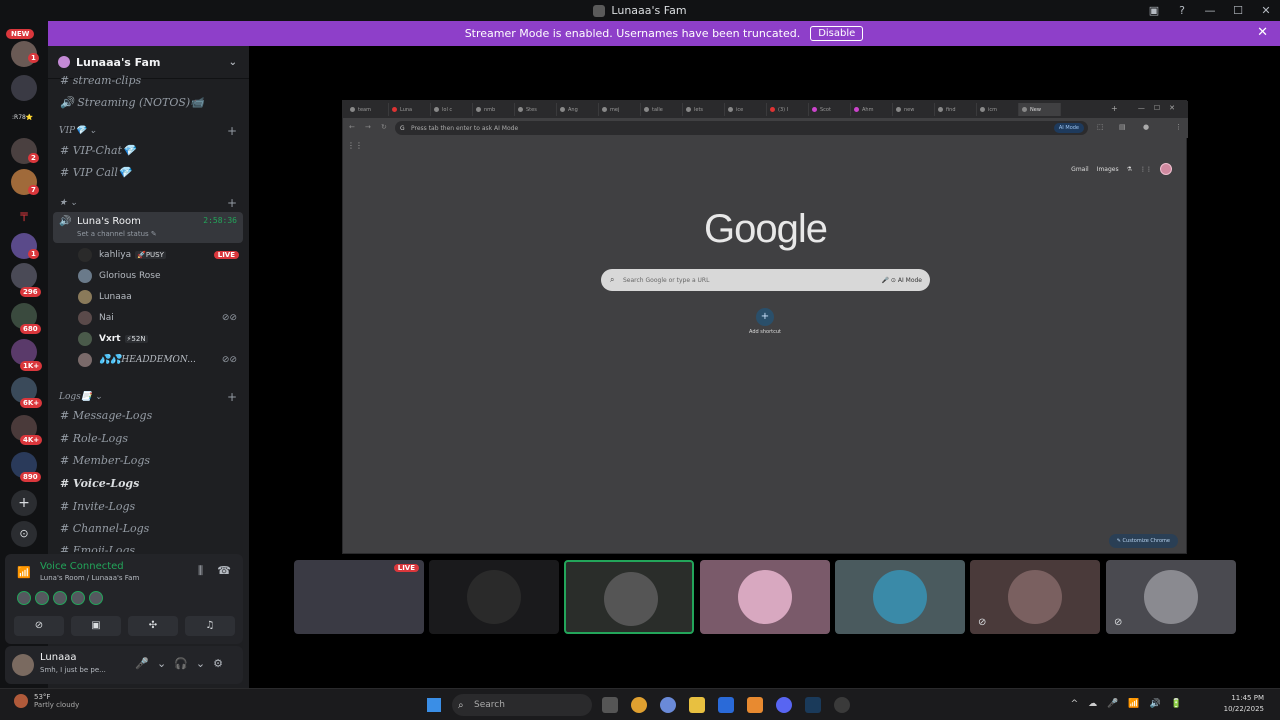  I want to click on customize-chrome-button: ✎ Customize Chrome, so click(1143, 541).